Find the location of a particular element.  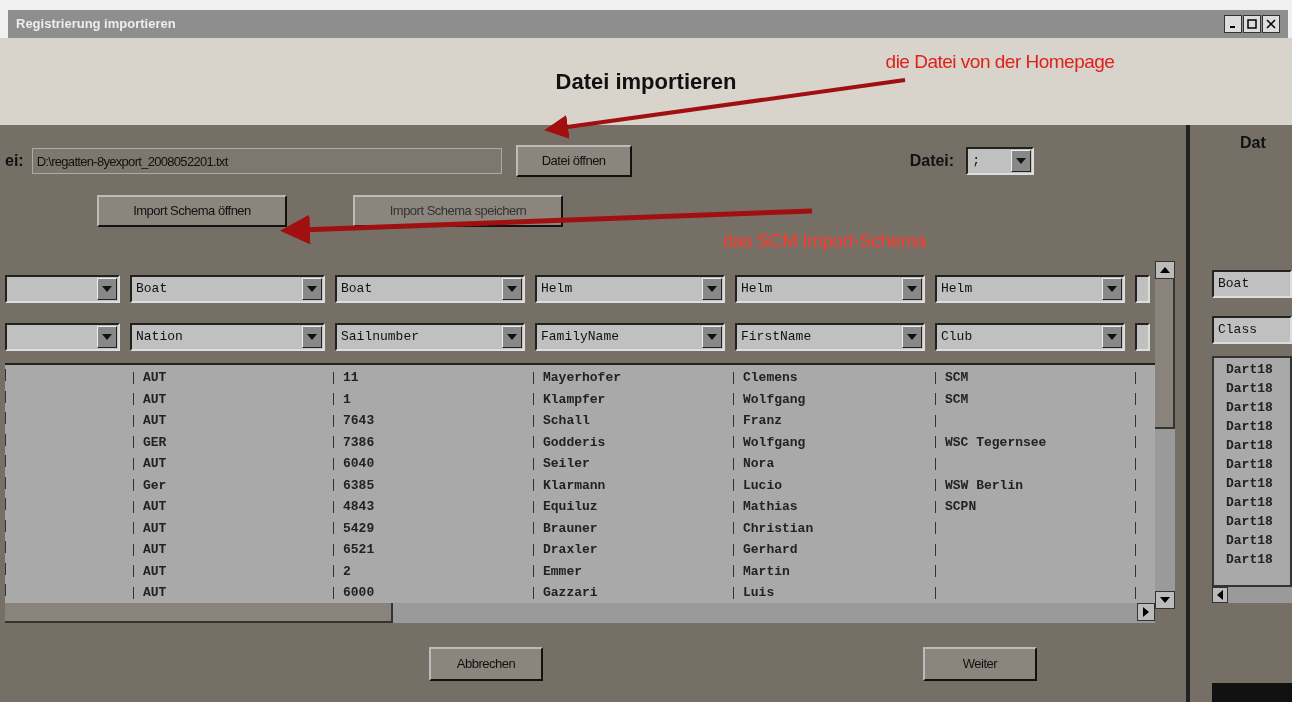

table-cell-text: GER is located at coordinates (155, 442).